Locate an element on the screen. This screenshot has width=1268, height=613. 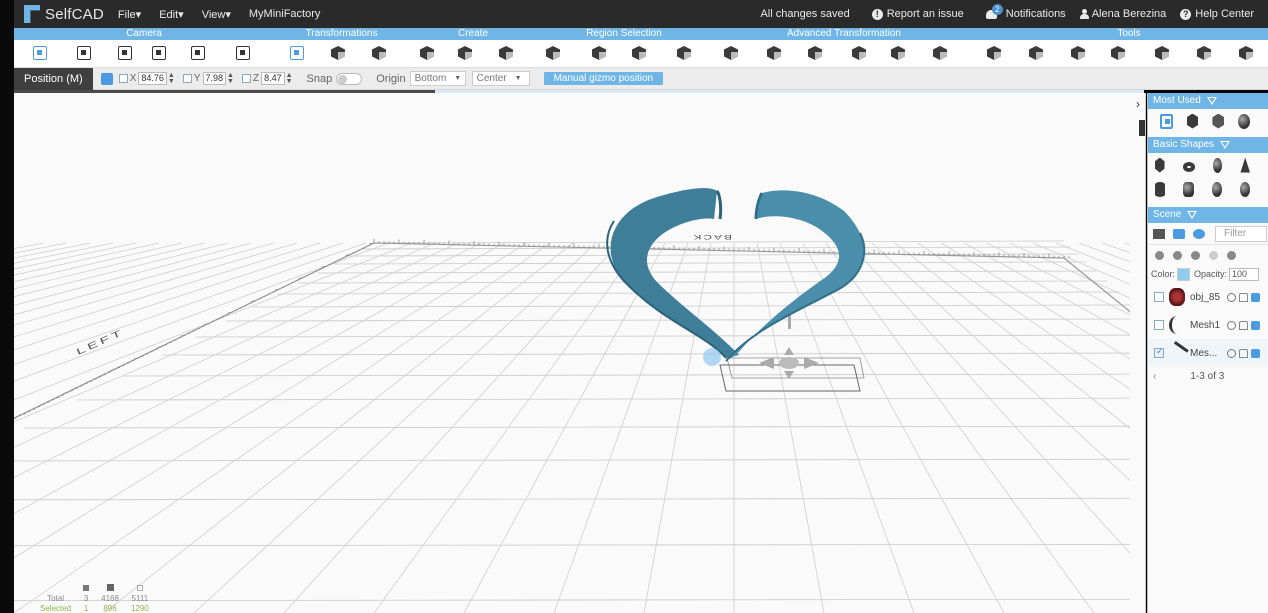
twist-icon is located at coordinates (859, 53).